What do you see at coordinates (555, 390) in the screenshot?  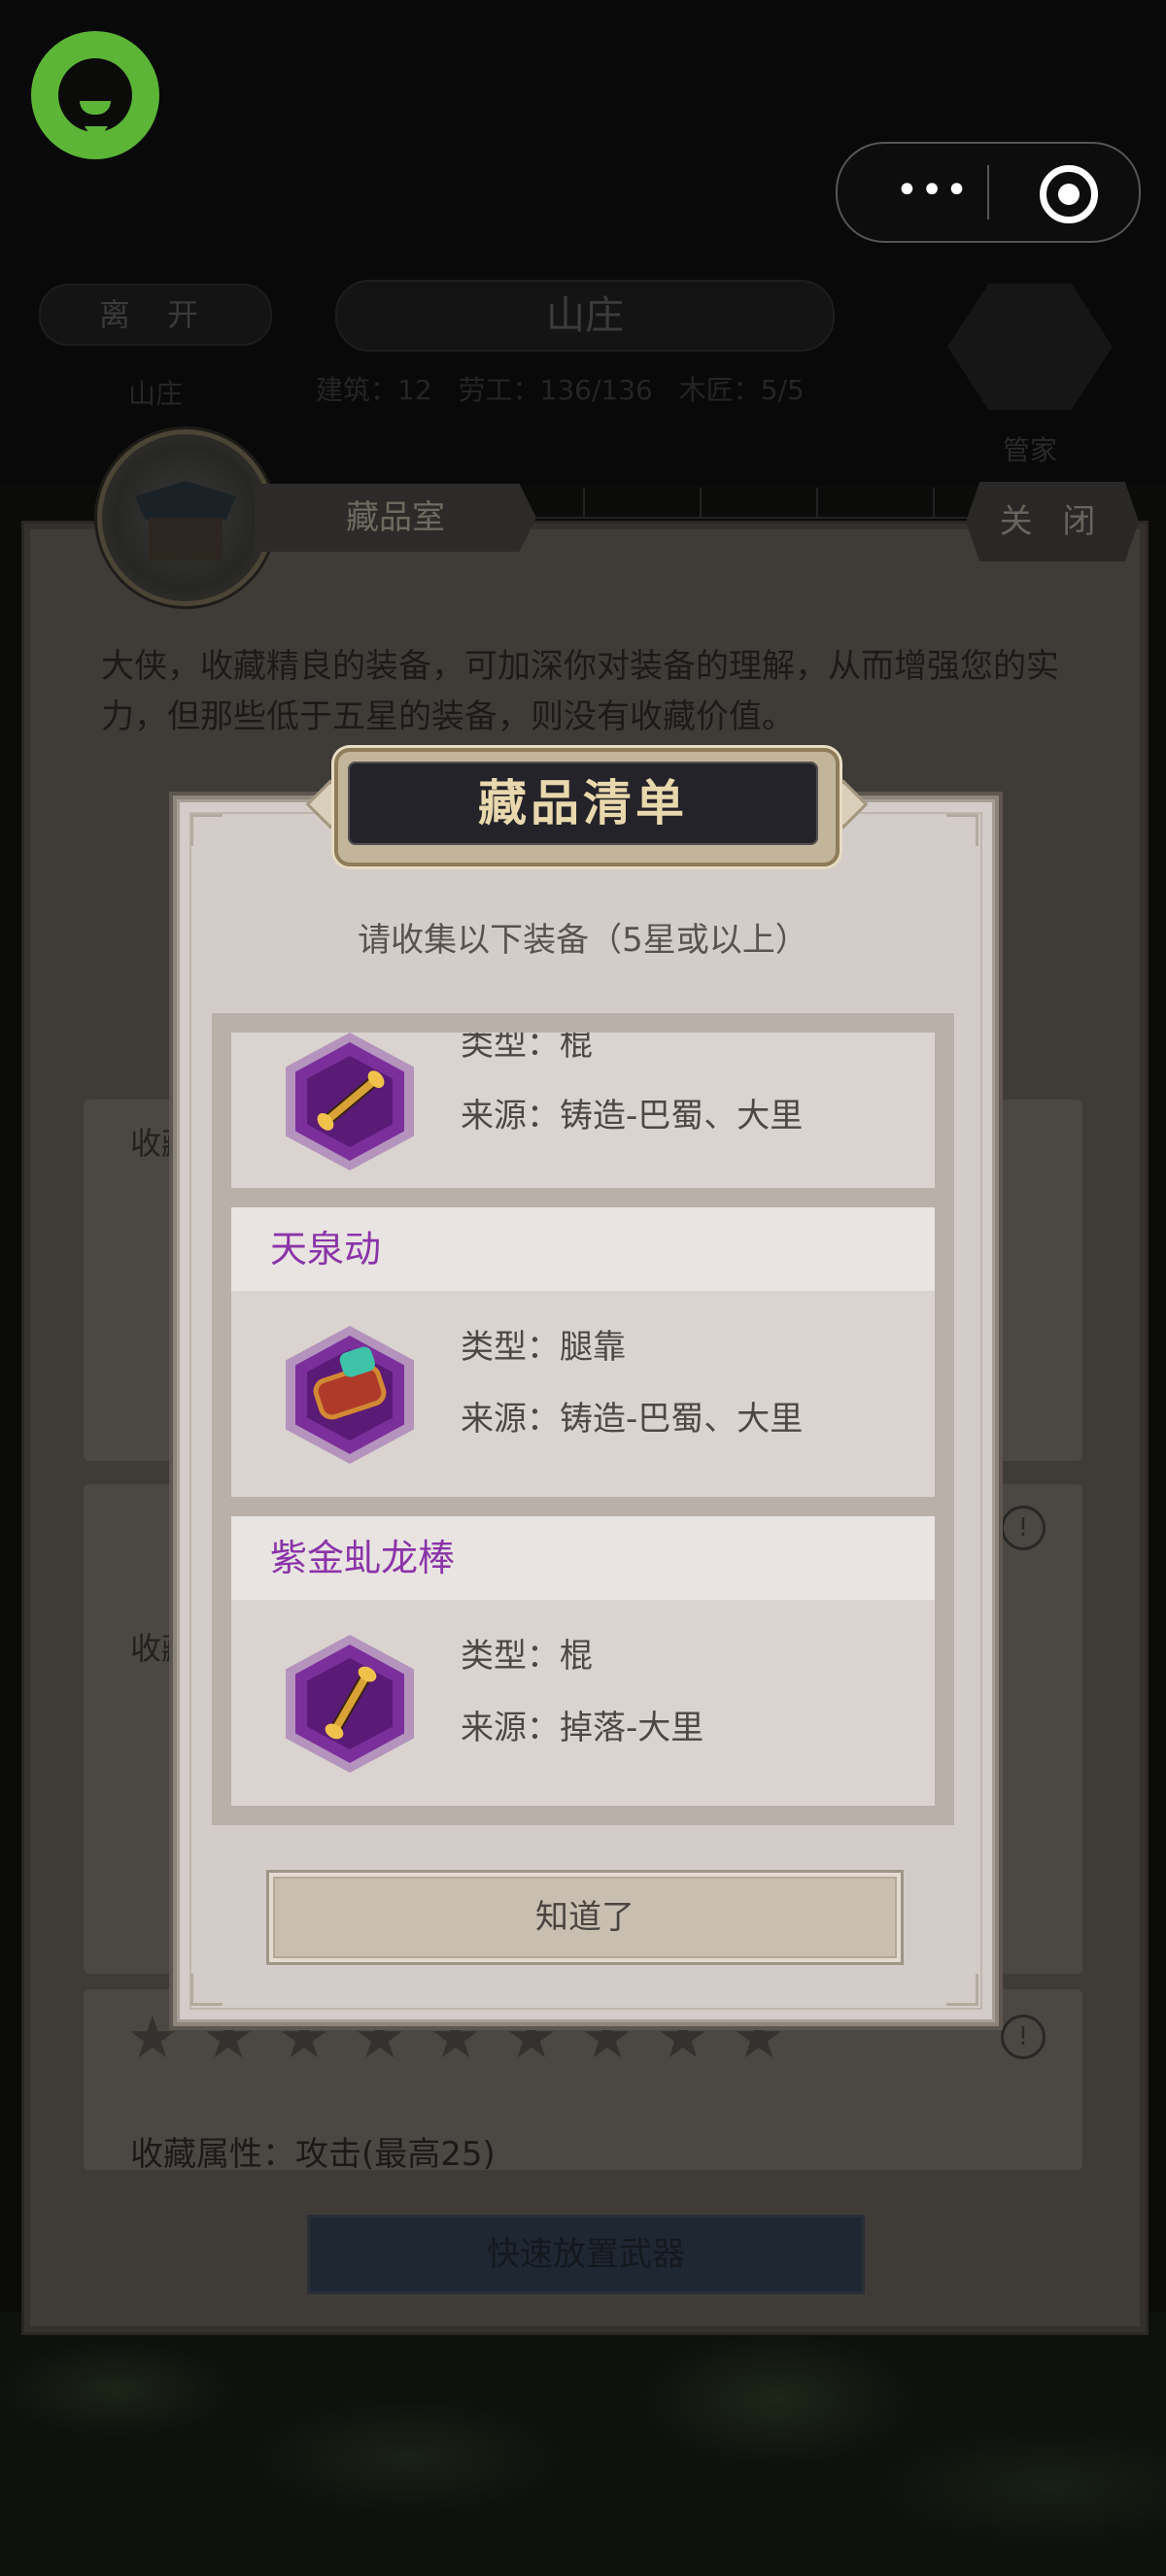 I see `stat-labor: 劳工：136/136` at bounding box center [555, 390].